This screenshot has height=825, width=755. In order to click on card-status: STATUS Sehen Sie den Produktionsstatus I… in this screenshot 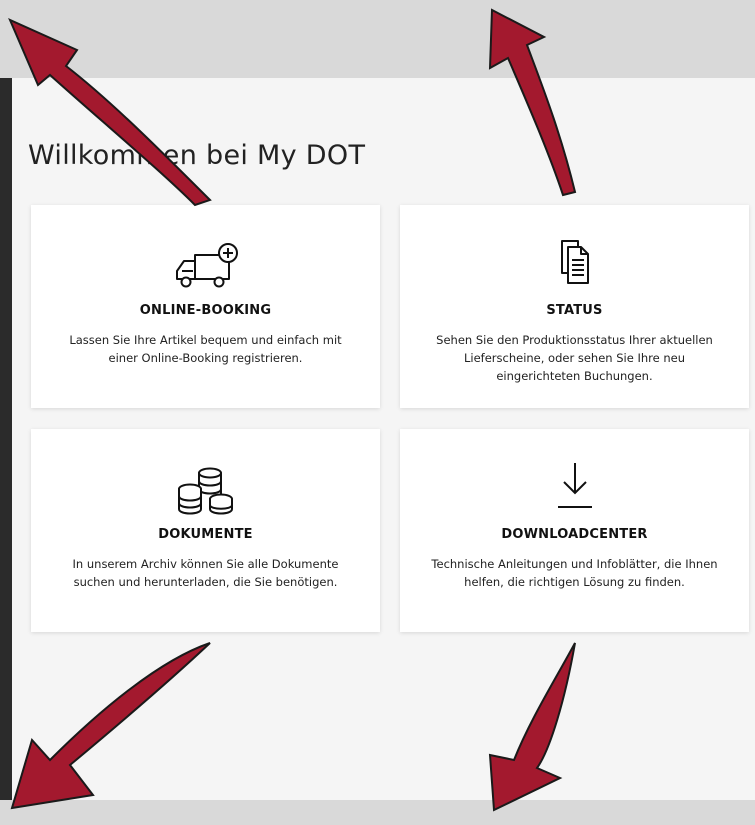, I will do `click(574, 306)`.